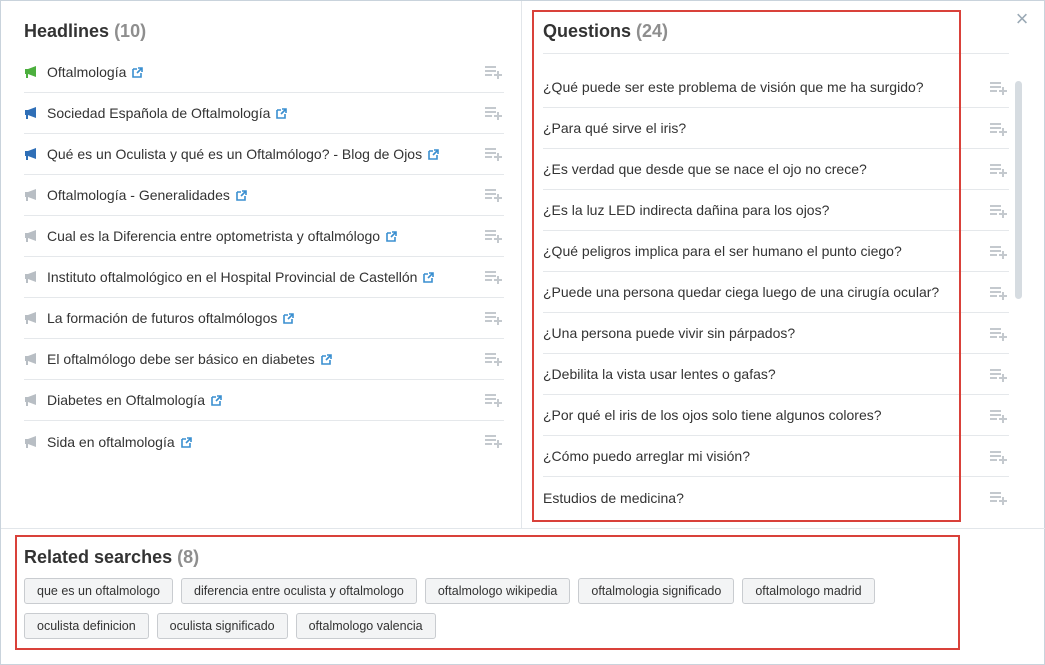  Describe the element at coordinates (222, 626) in the screenshot. I see `related-search-tag: oculista significado` at that location.